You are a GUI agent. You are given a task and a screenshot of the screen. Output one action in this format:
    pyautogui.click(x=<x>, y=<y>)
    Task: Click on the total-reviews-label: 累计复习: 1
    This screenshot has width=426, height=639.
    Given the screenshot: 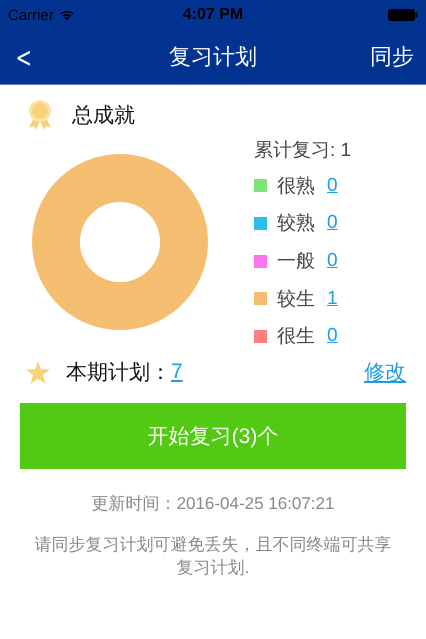 What is the action you would take?
    pyautogui.click(x=303, y=151)
    